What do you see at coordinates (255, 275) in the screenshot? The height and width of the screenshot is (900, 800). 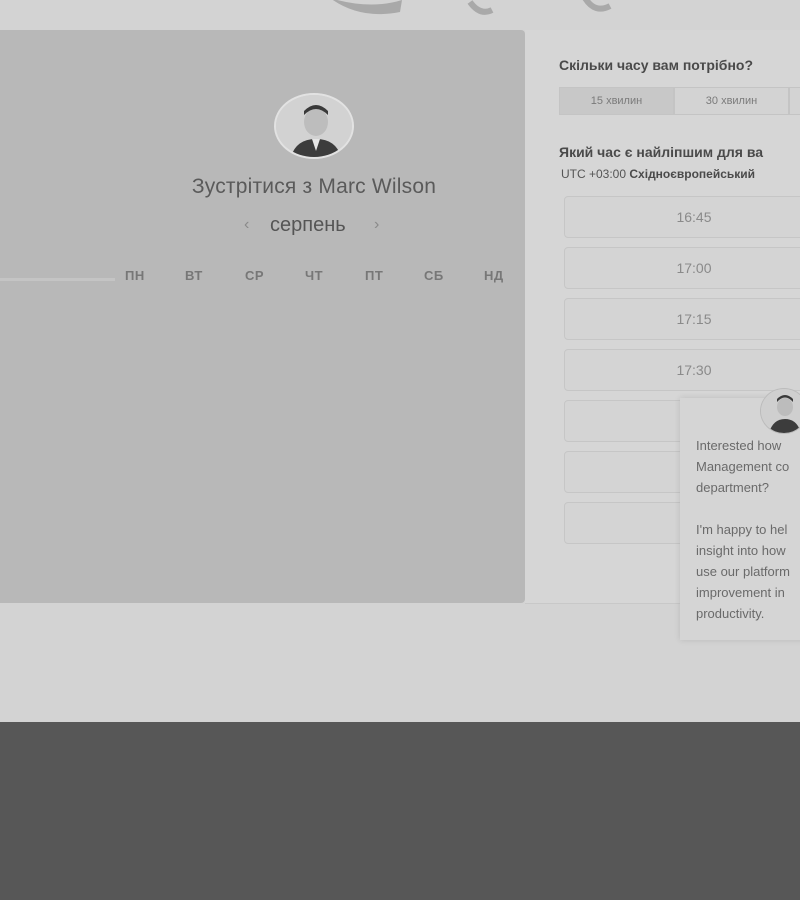 I see `weekday-wed: ср` at bounding box center [255, 275].